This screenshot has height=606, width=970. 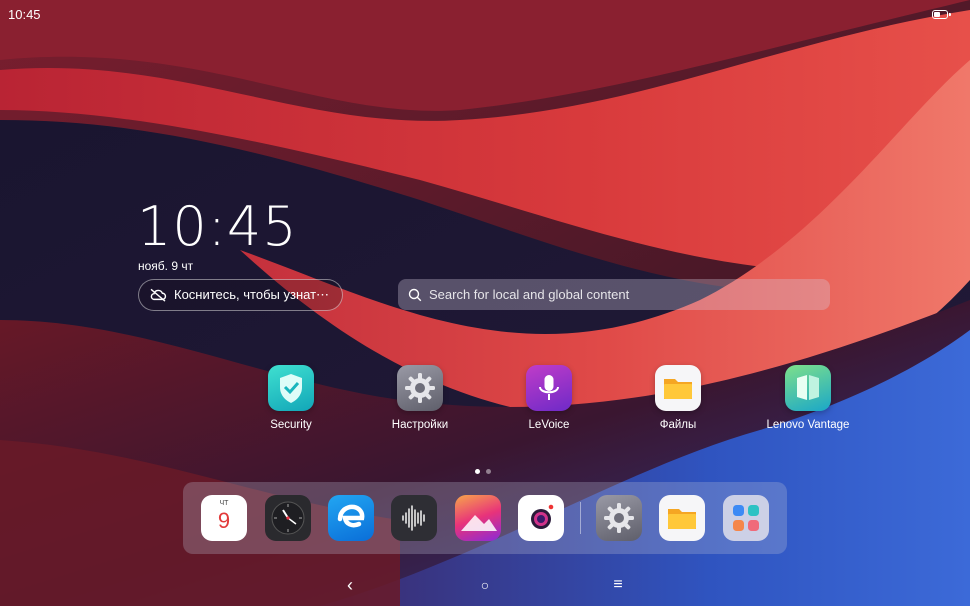 What do you see at coordinates (746, 518) in the screenshot?
I see `app-drawer-icon` at bounding box center [746, 518].